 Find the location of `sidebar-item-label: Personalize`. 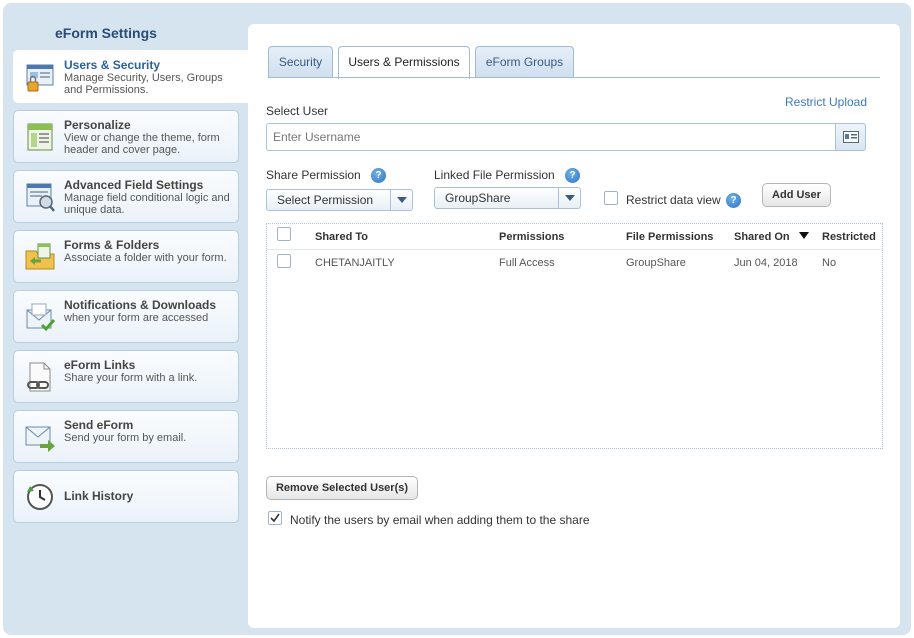

sidebar-item-label: Personalize is located at coordinates (97, 125).